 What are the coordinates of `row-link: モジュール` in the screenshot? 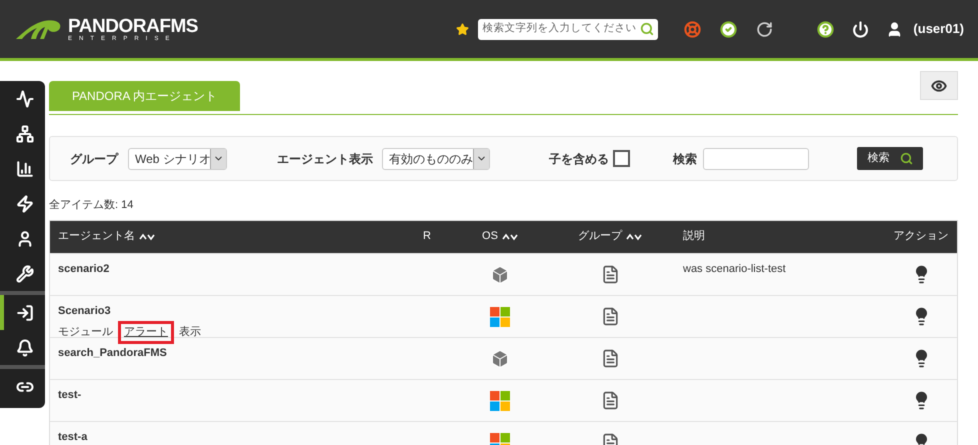 It's located at (85, 332).